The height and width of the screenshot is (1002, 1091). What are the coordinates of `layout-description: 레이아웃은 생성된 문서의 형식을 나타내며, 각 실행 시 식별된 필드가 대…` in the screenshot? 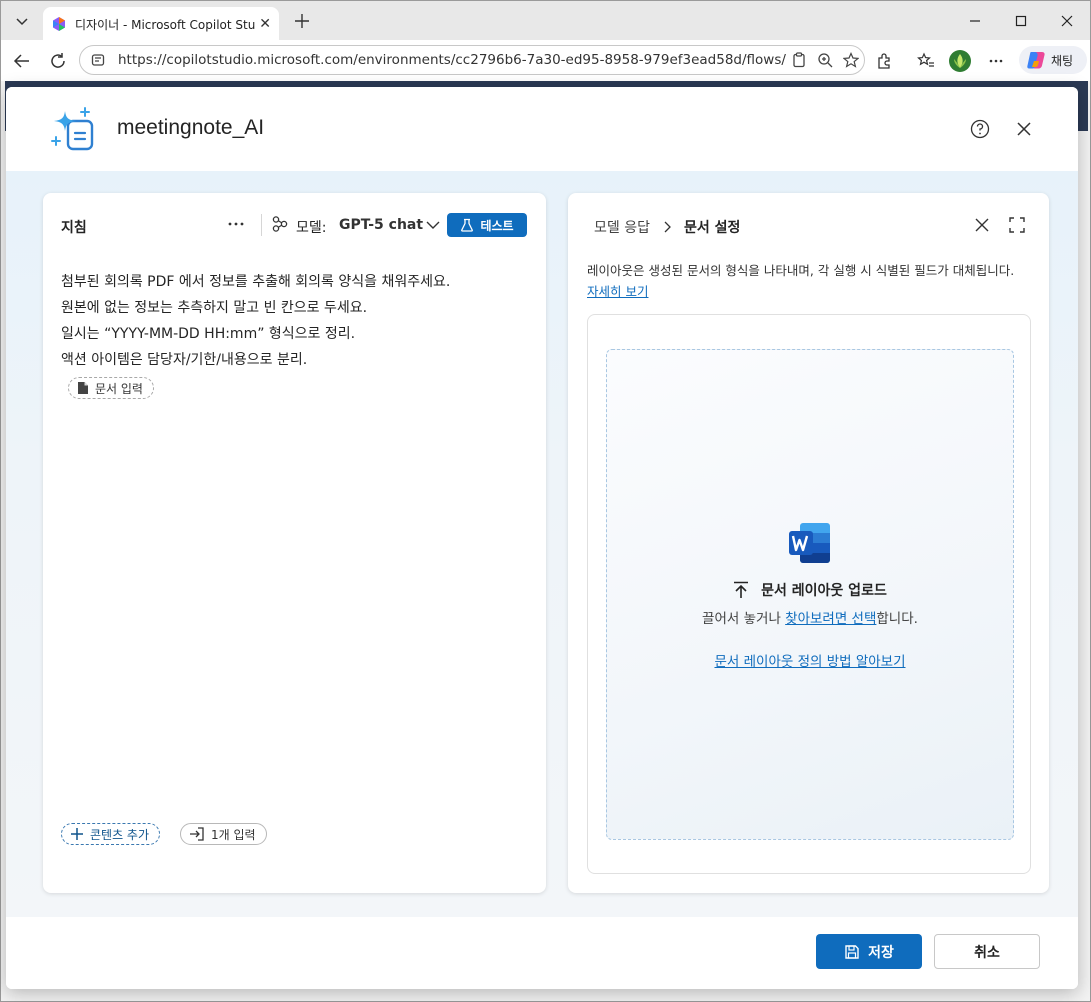 It's located at (801, 270).